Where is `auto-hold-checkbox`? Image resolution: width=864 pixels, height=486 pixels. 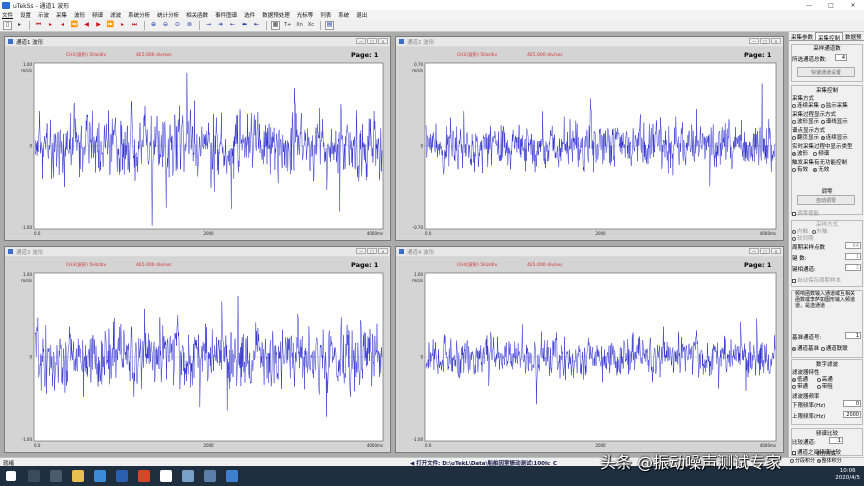 auto-hold-checkbox is located at coordinates (794, 280).